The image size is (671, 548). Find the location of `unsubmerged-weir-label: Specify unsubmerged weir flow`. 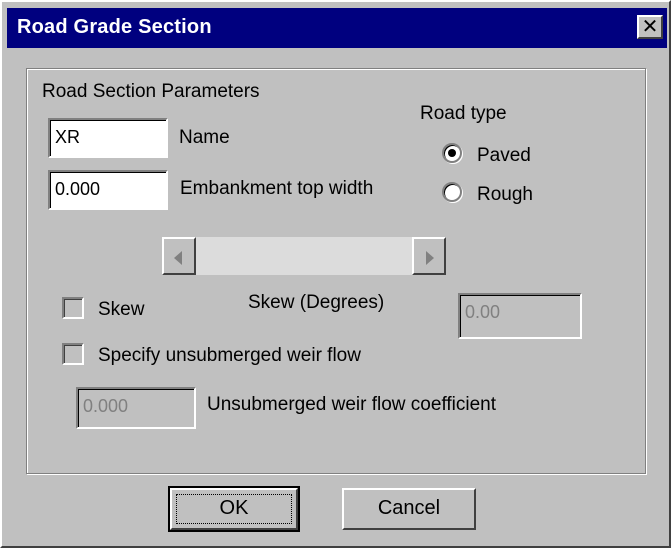

unsubmerged-weir-label: Specify unsubmerged weir flow is located at coordinates (229, 356).